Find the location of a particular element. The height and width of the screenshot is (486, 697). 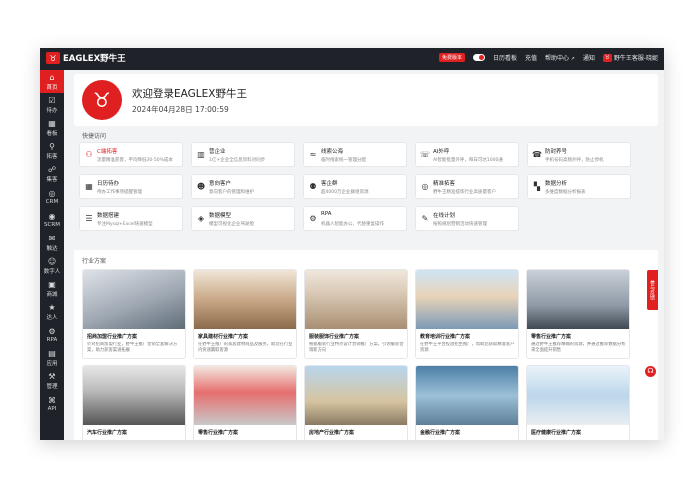

quick-access-desc: 专注Mysql+Excel快速模型 is located at coordinates (125, 224).